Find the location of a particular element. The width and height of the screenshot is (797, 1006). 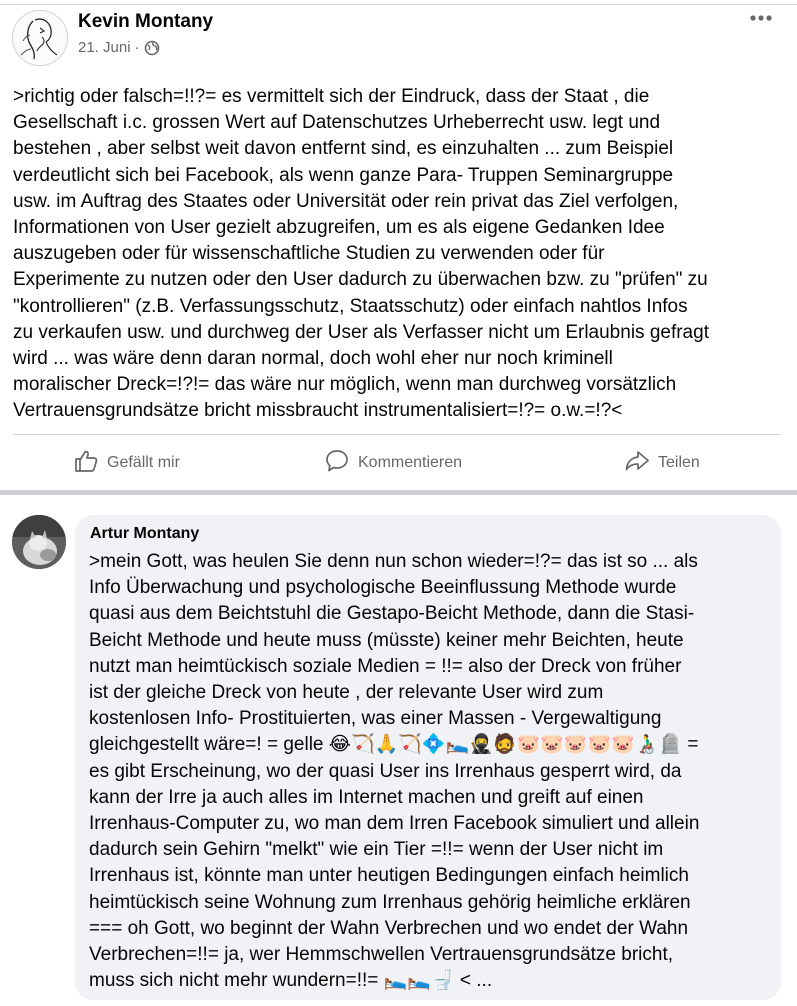

cat-photo-avatar-image is located at coordinates (39, 542).